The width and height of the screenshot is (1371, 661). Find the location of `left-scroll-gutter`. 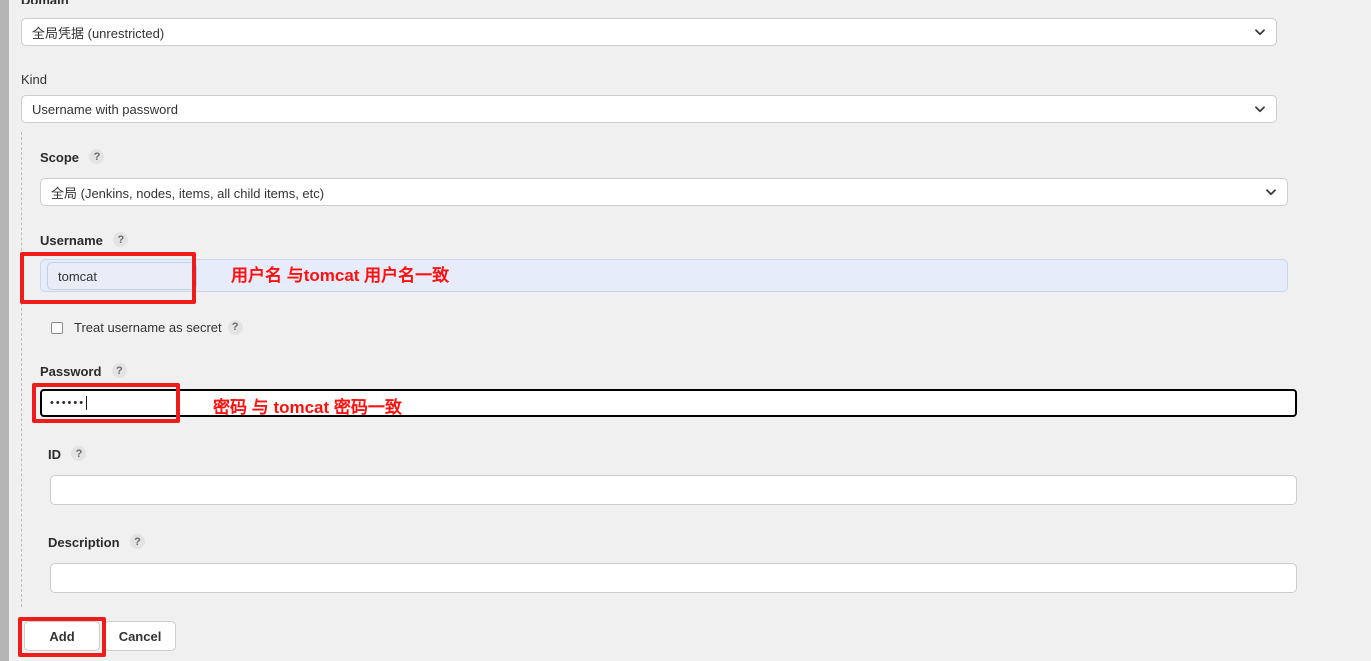

left-scroll-gutter is located at coordinates (4, 330).